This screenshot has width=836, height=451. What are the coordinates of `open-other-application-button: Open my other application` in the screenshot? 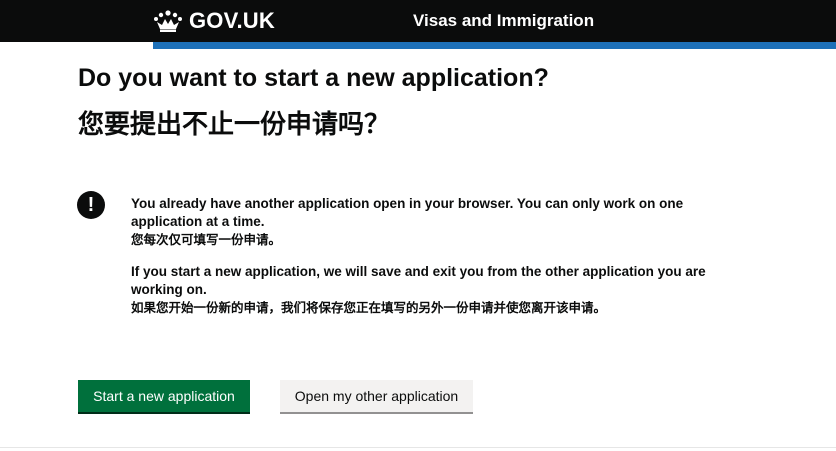 It's located at (376, 396).